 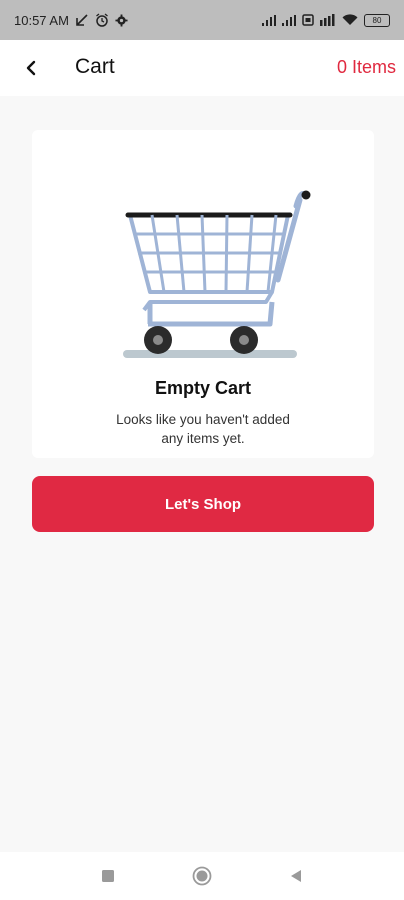 What do you see at coordinates (82, 20) in the screenshot?
I see `missed-call-icon` at bounding box center [82, 20].